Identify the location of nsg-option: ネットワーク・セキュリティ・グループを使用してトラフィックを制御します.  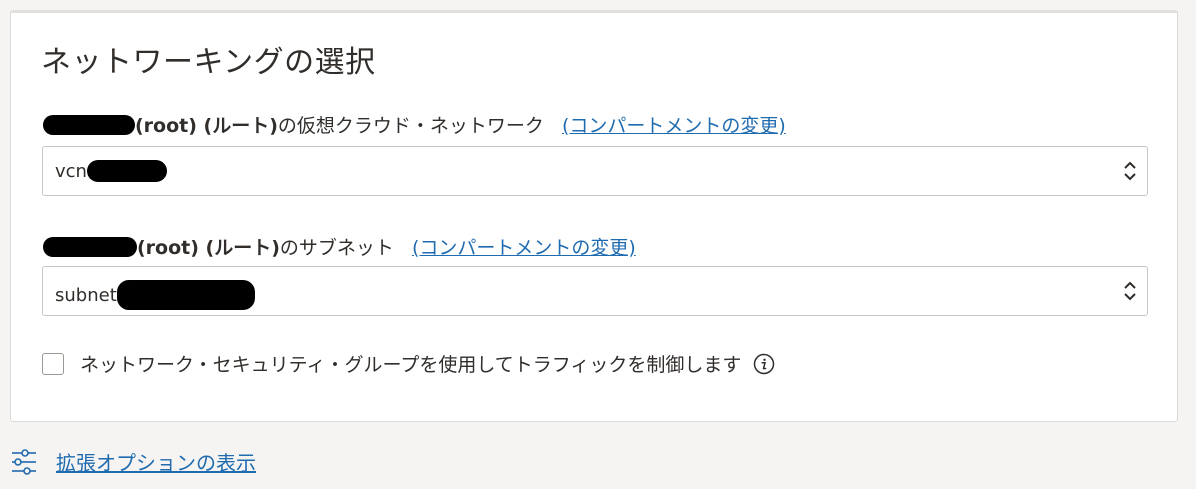
(408, 363).